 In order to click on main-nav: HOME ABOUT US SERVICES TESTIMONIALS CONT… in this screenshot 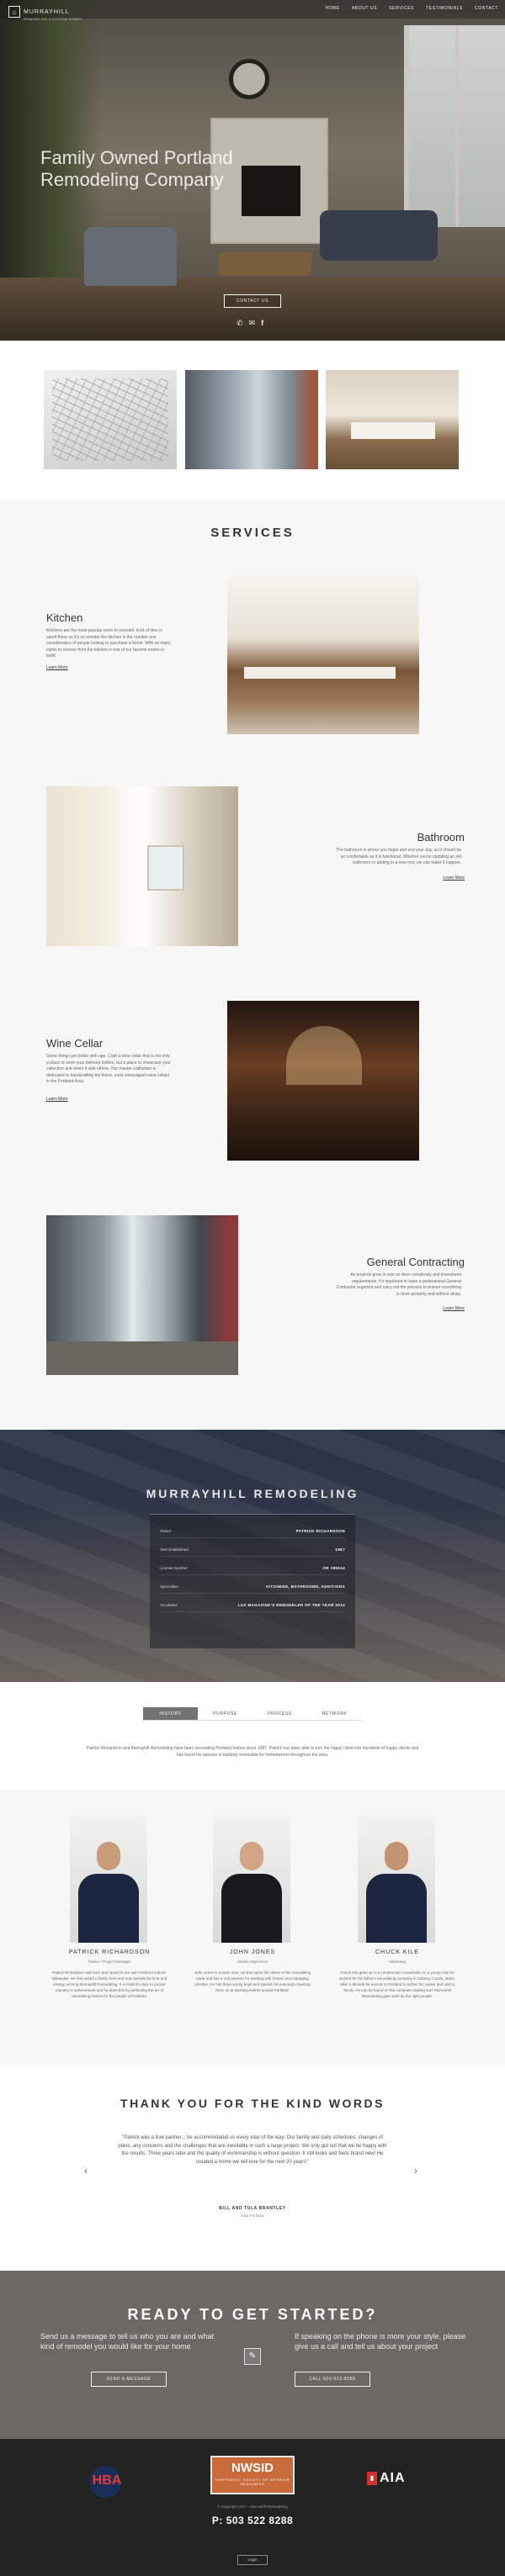, I will do `click(411, 8)`.